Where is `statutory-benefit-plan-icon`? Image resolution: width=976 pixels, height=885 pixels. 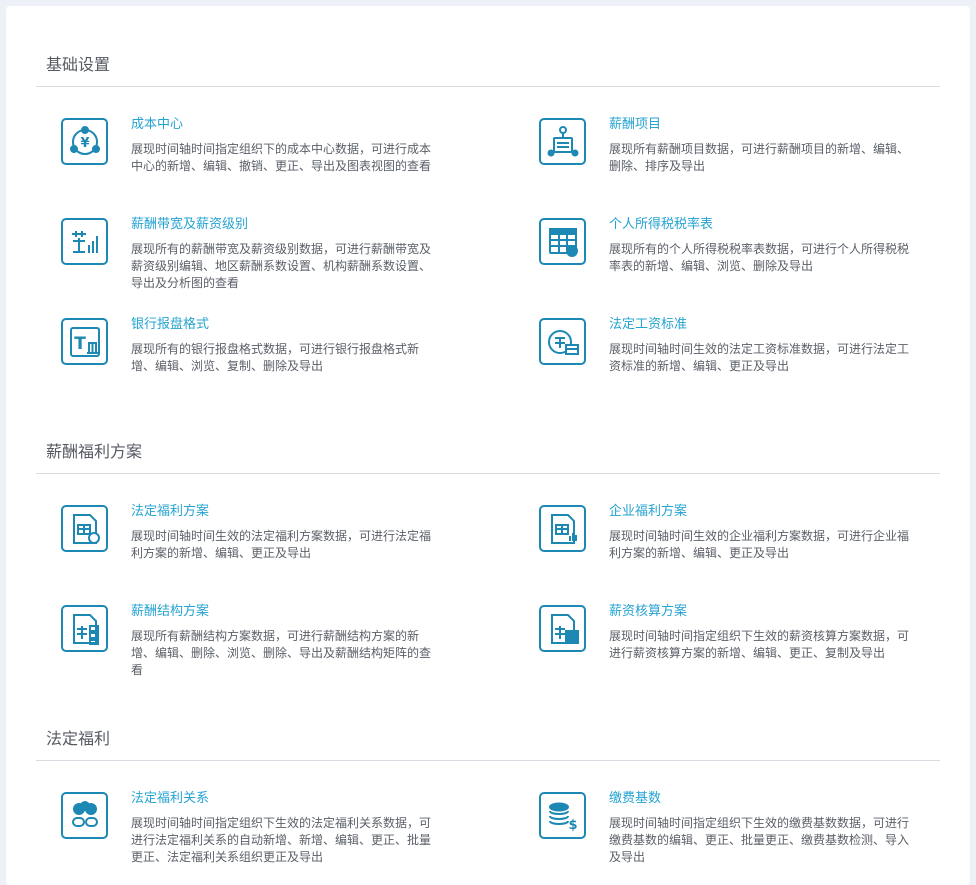 statutory-benefit-plan-icon is located at coordinates (84, 528).